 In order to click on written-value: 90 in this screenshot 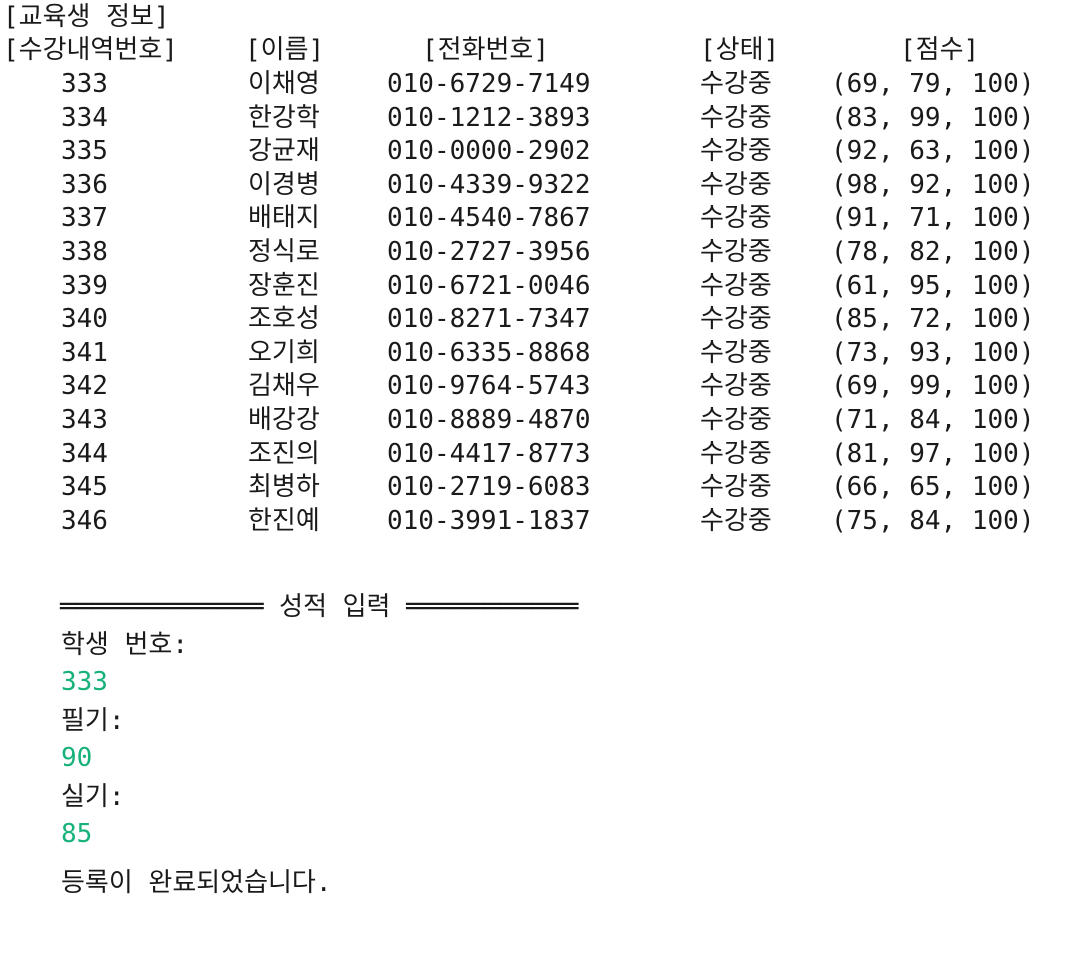, I will do `click(46, 758)`.